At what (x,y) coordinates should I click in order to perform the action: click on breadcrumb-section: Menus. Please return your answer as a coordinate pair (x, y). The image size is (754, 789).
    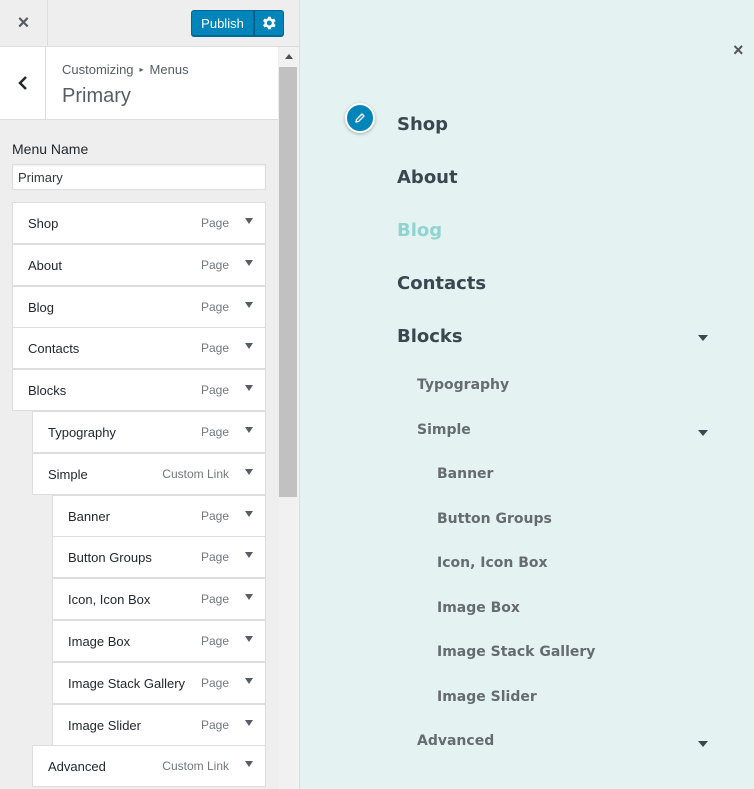
    Looking at the image, I should click on (169, 69).